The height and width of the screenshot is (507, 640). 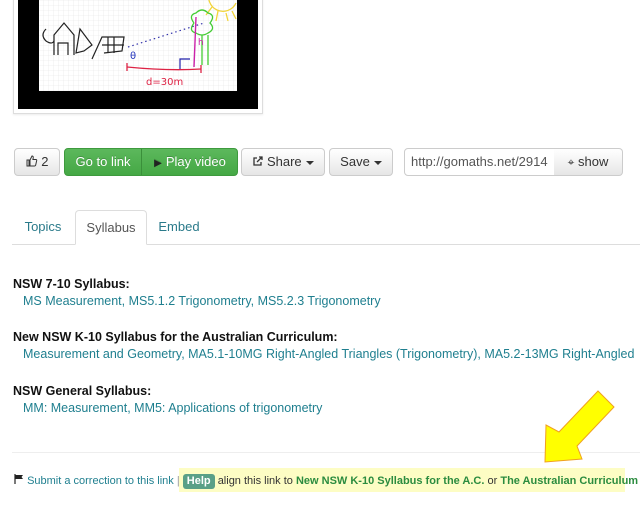 I want to click on submit-correction-link: Submit a correction to this link, so click(x=100, y=481).